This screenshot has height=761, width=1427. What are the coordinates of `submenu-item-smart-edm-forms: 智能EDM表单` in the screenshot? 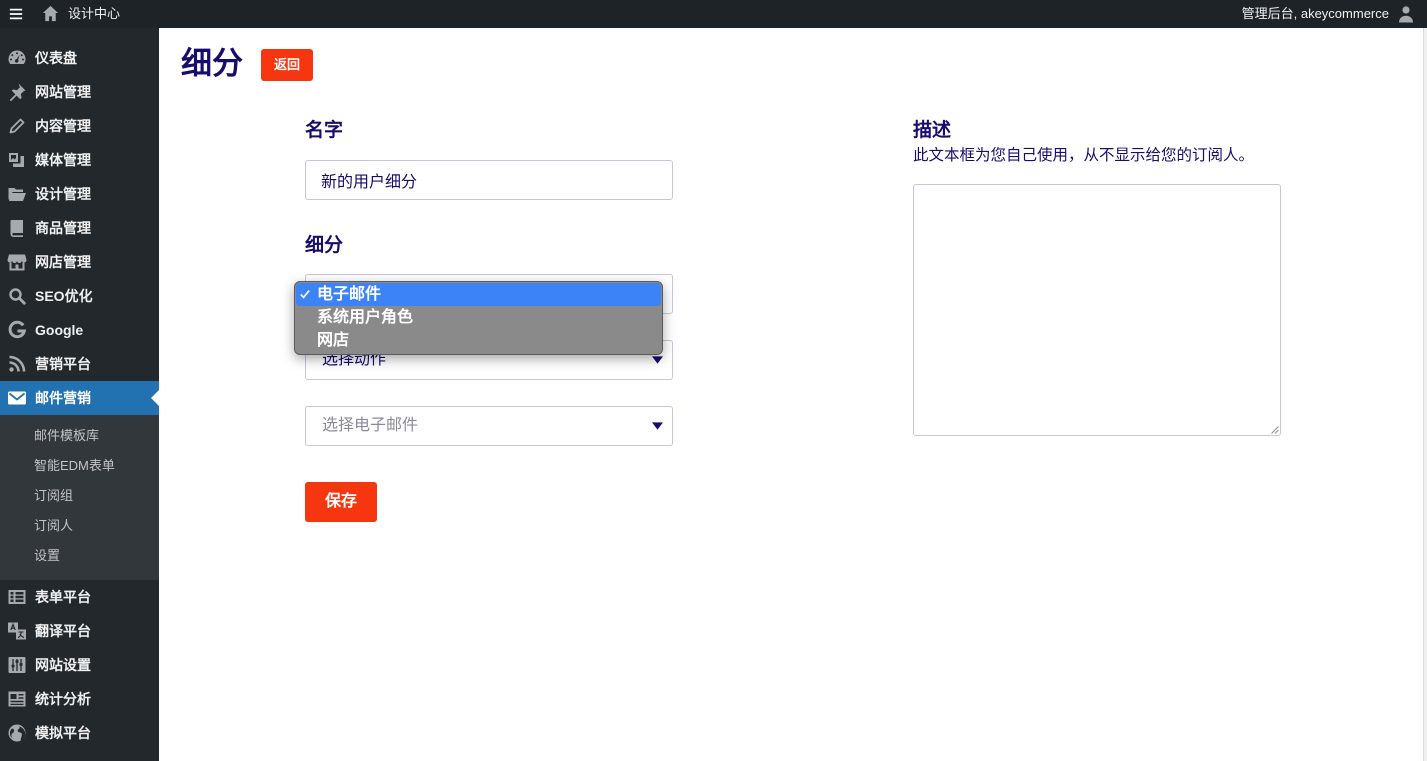 It's located at (79, 466).